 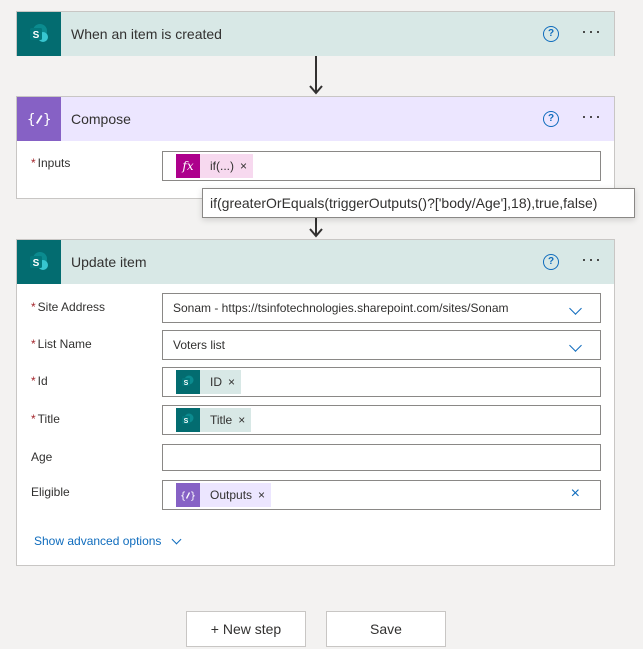 What do you see at coordinates (101, 119) in the screenshot?
I see `compose-title: Compose` at bounding box center [101, 119].